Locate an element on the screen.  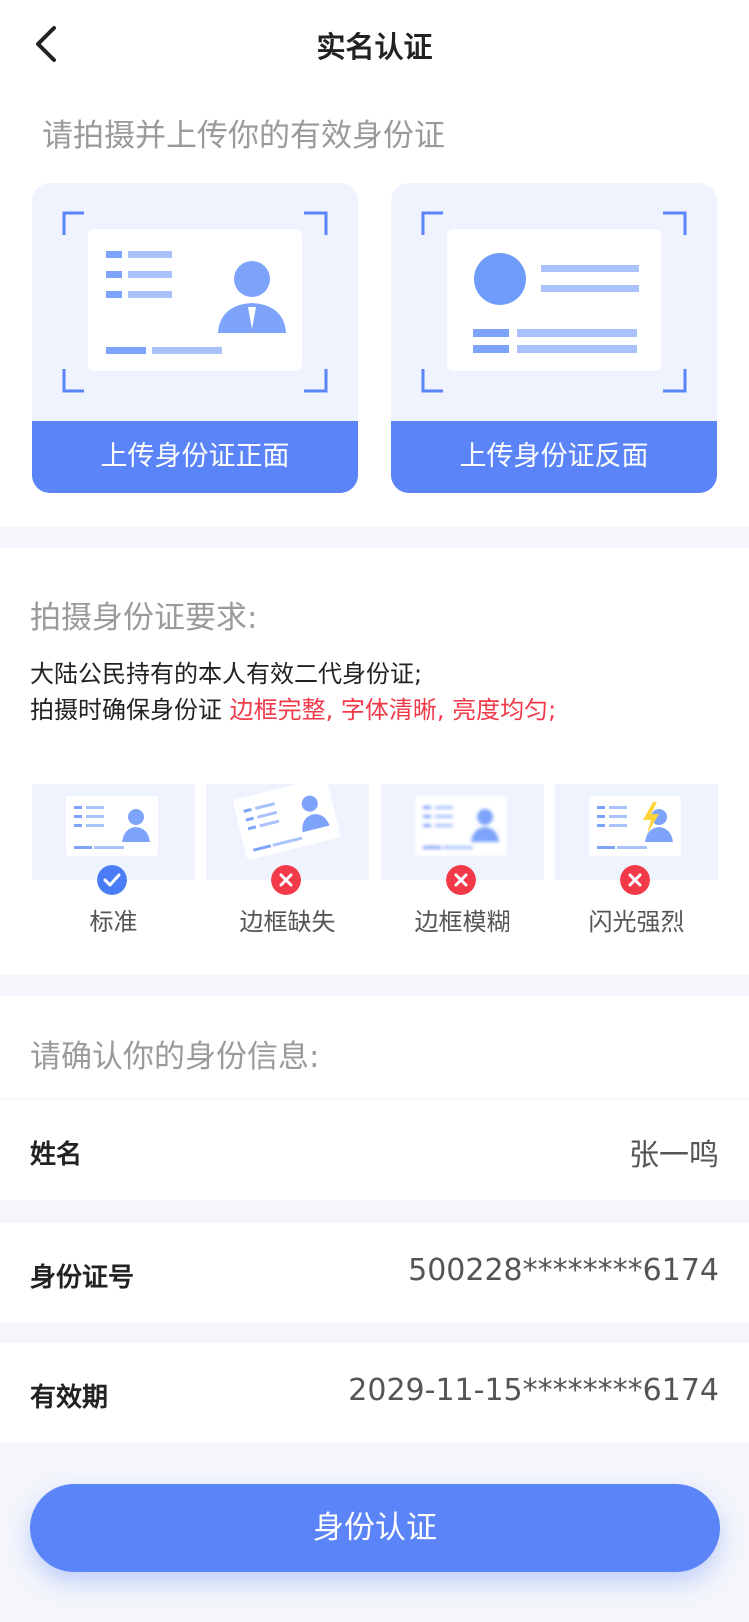
upload-front-card: 上传身份证正面 is located at coordinates (195, 338).